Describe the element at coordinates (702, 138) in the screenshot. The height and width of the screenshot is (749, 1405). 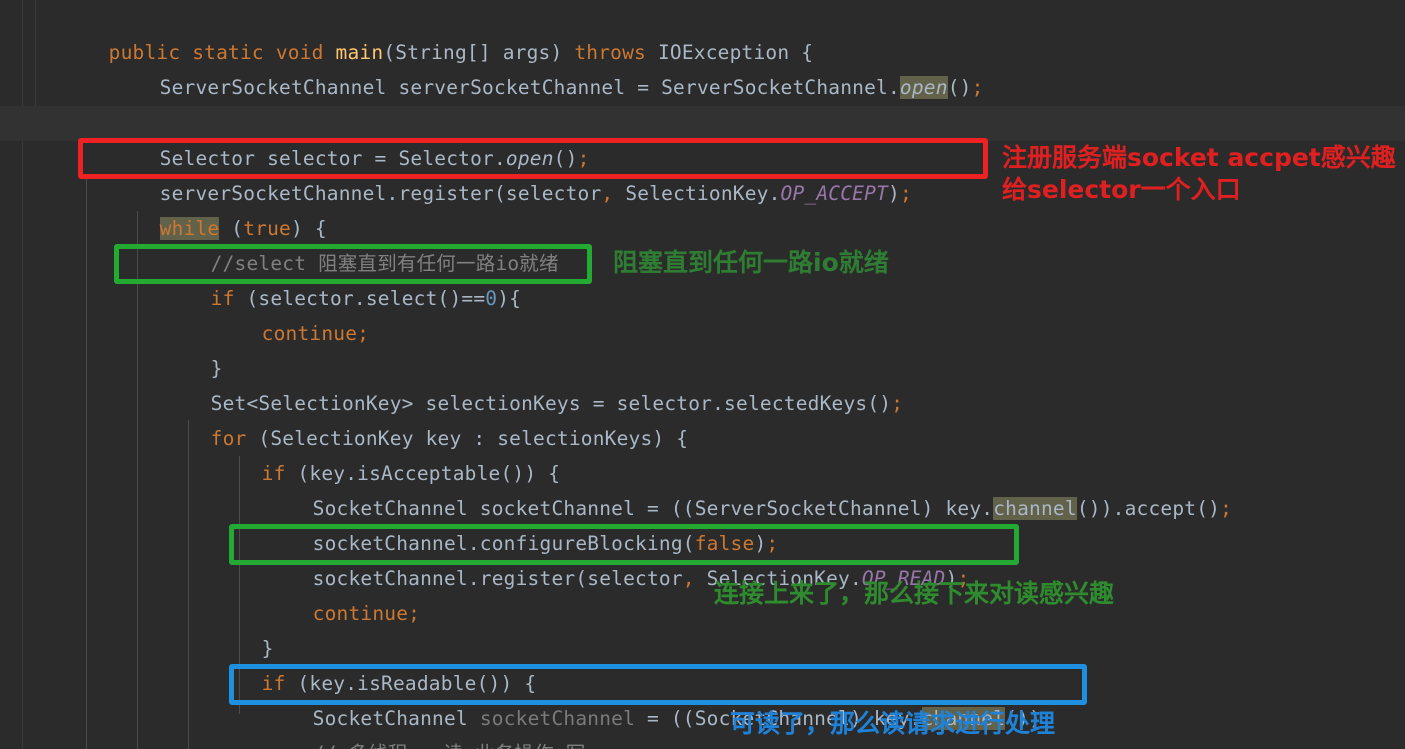
I see `code-line-current: Selector selector = Selector.open();` at that location.